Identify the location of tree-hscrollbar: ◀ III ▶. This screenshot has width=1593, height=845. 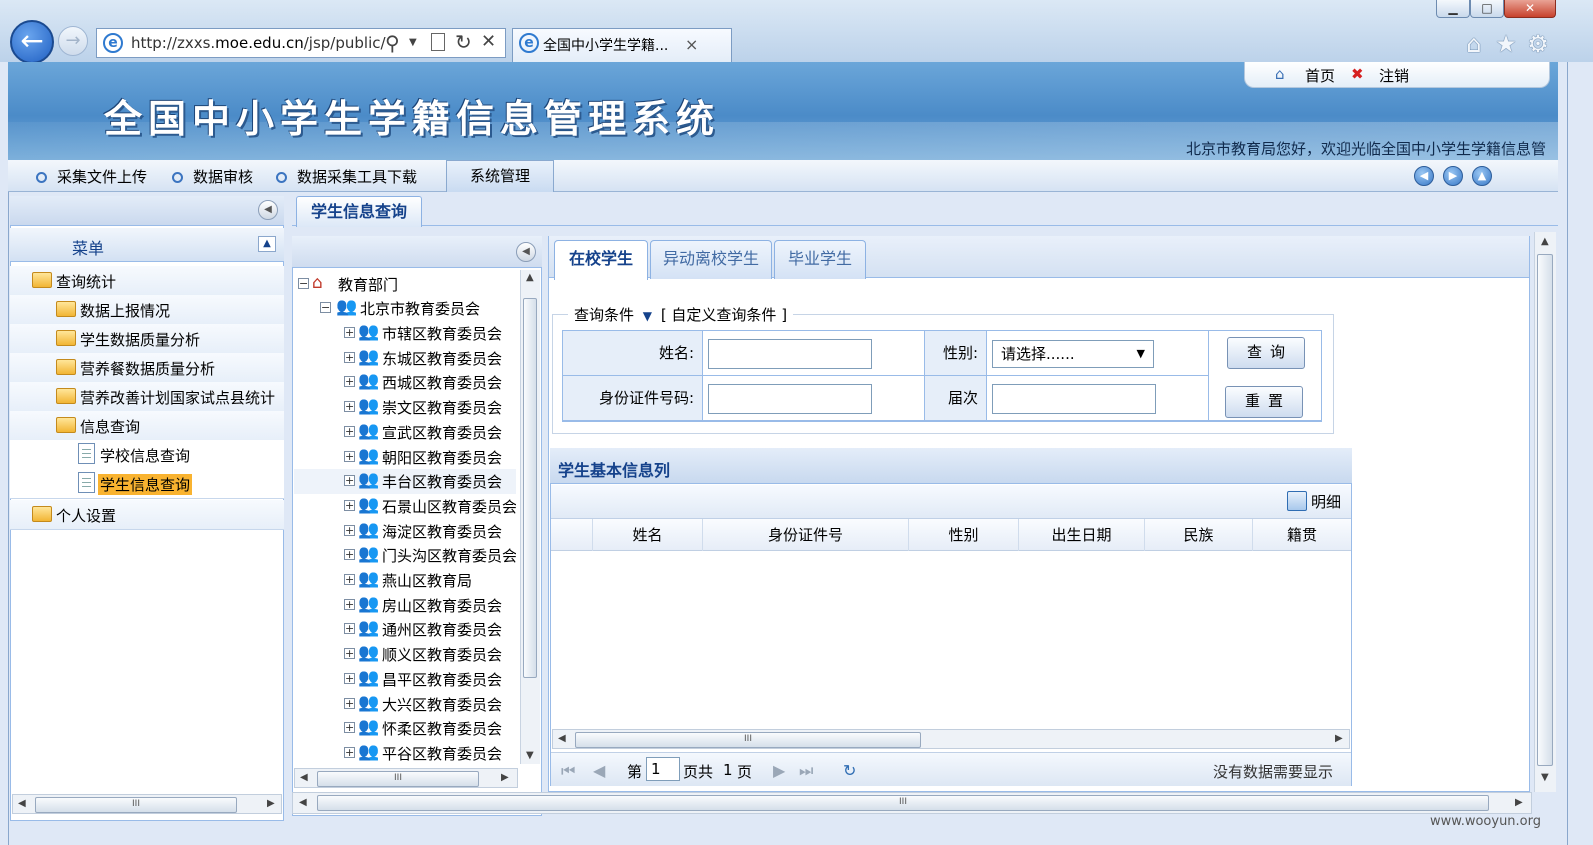
(406, 778).